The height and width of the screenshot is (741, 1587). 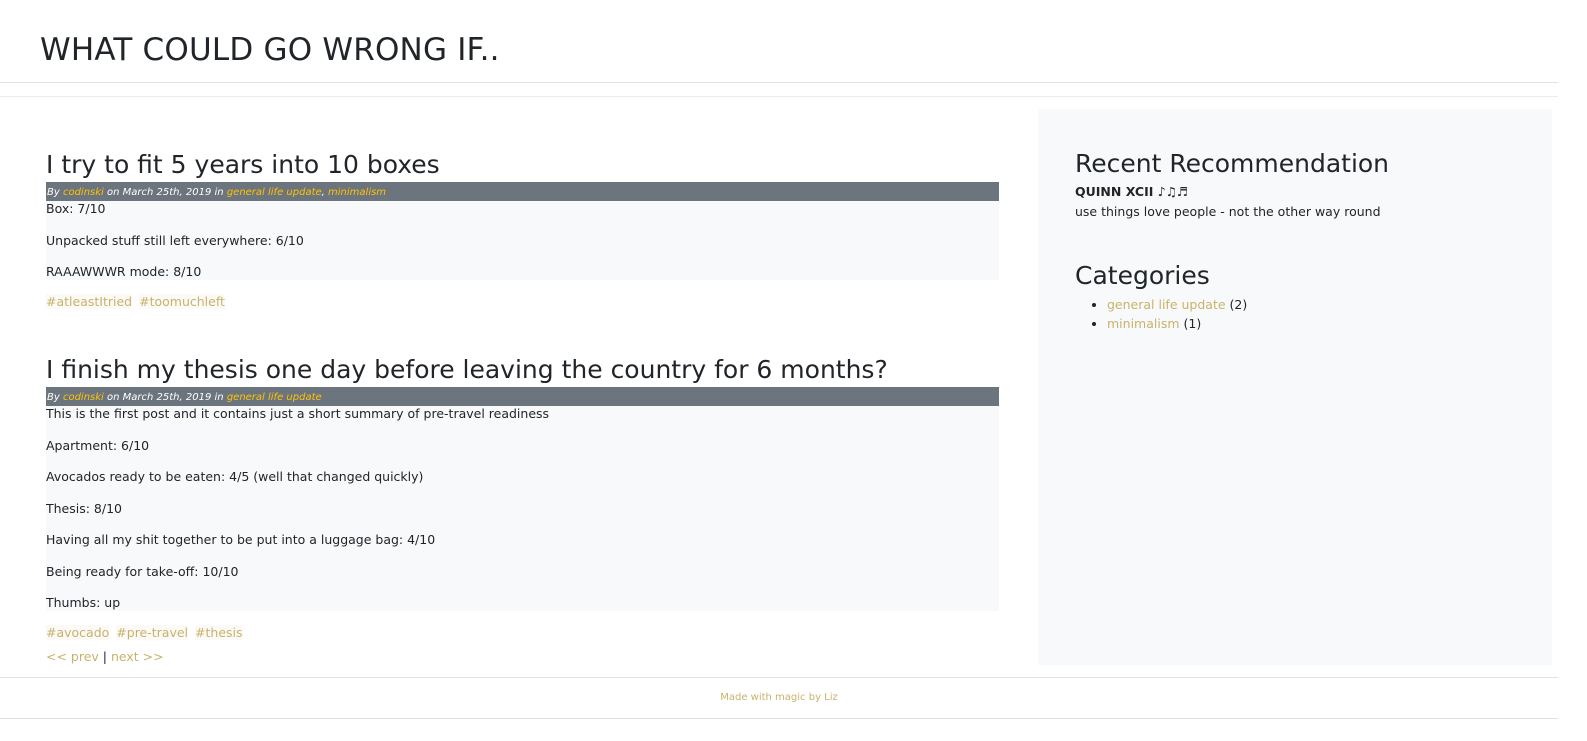 I want to click on post-title: I try to fit 5 years into 10 boxes, so click(x=522, y=165).